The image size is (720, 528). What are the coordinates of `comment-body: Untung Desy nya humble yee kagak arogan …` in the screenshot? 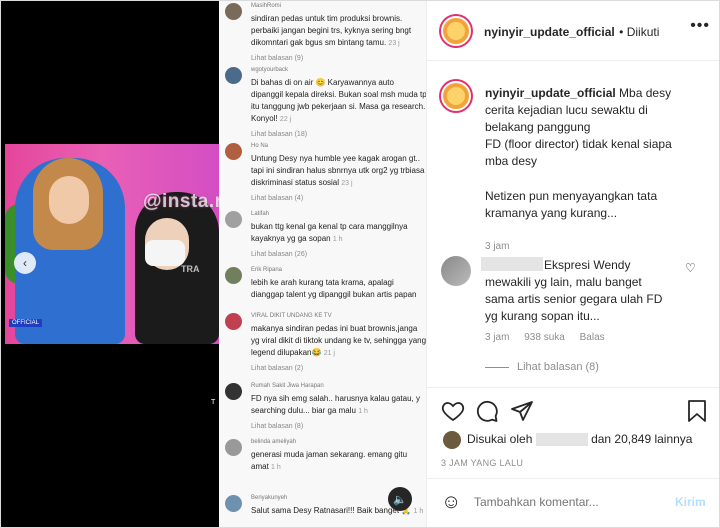 It's located at (338, 170).